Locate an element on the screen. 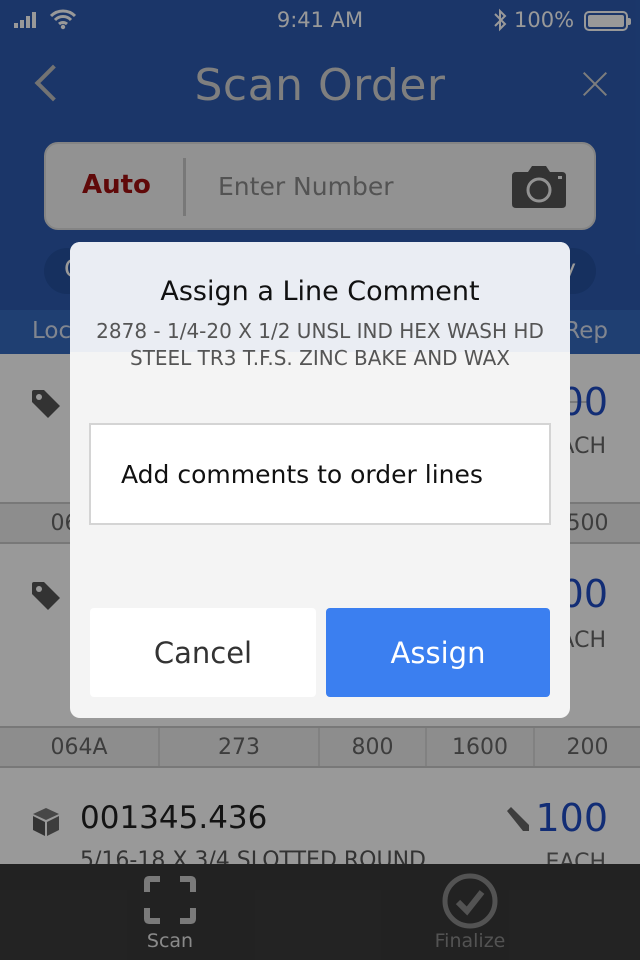  comment-input is located at coordinates (320, 474).